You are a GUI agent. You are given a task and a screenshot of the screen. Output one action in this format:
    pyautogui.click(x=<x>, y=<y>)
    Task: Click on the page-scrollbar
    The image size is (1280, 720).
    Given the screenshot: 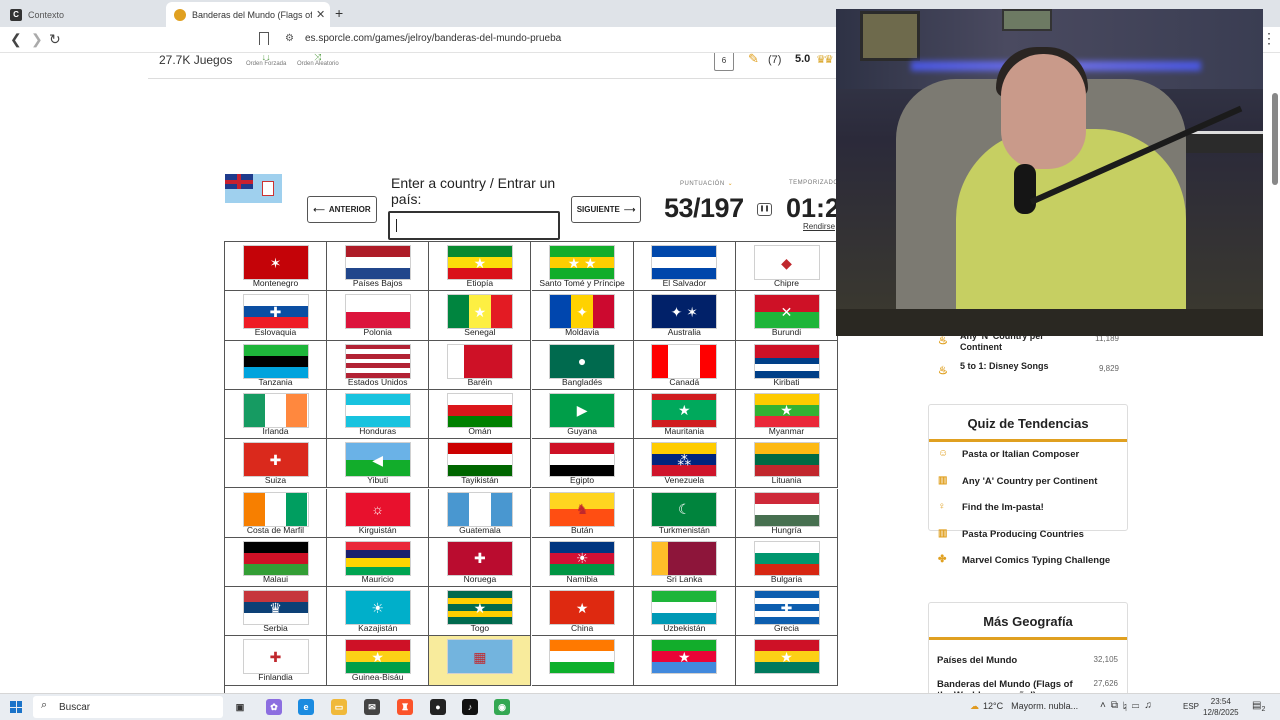 What is the action you would take?
    pyautogui.click(x=1275, y=139)
    